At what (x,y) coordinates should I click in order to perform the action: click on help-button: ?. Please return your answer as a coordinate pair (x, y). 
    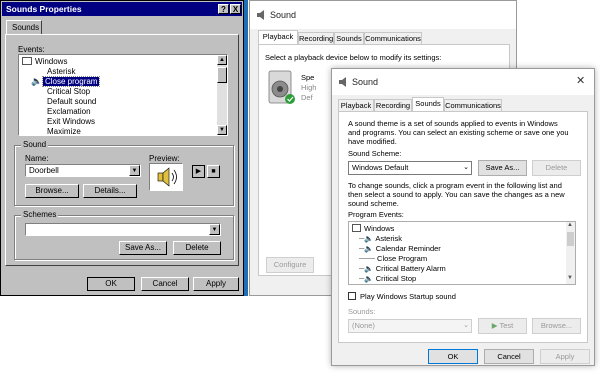
    Looking at the image, I should click on (223, 9).